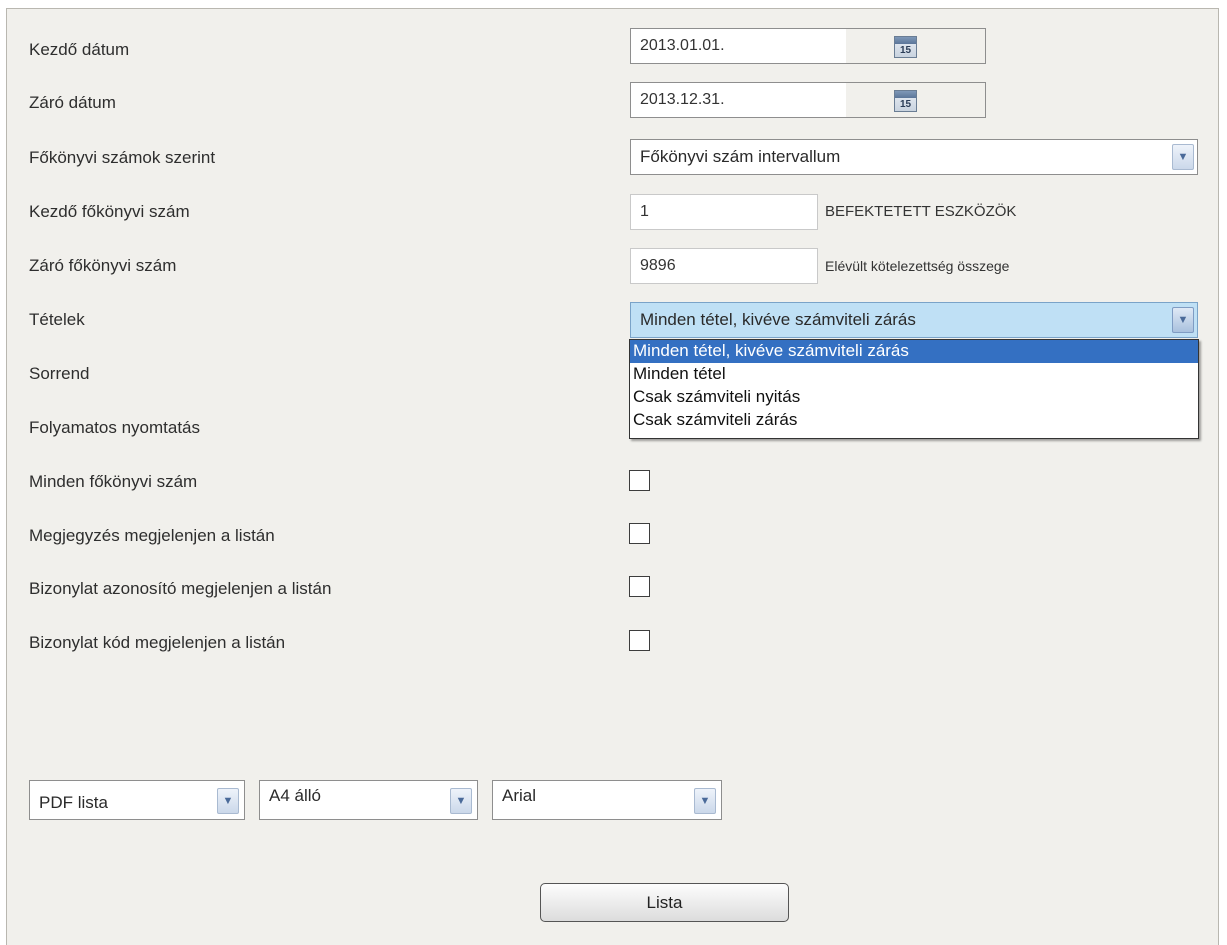  Describe the element at coordinates (778, 319) in the screenshot. I see `items-value: Minden tétel, kivéve számviteli zárás` at that location.